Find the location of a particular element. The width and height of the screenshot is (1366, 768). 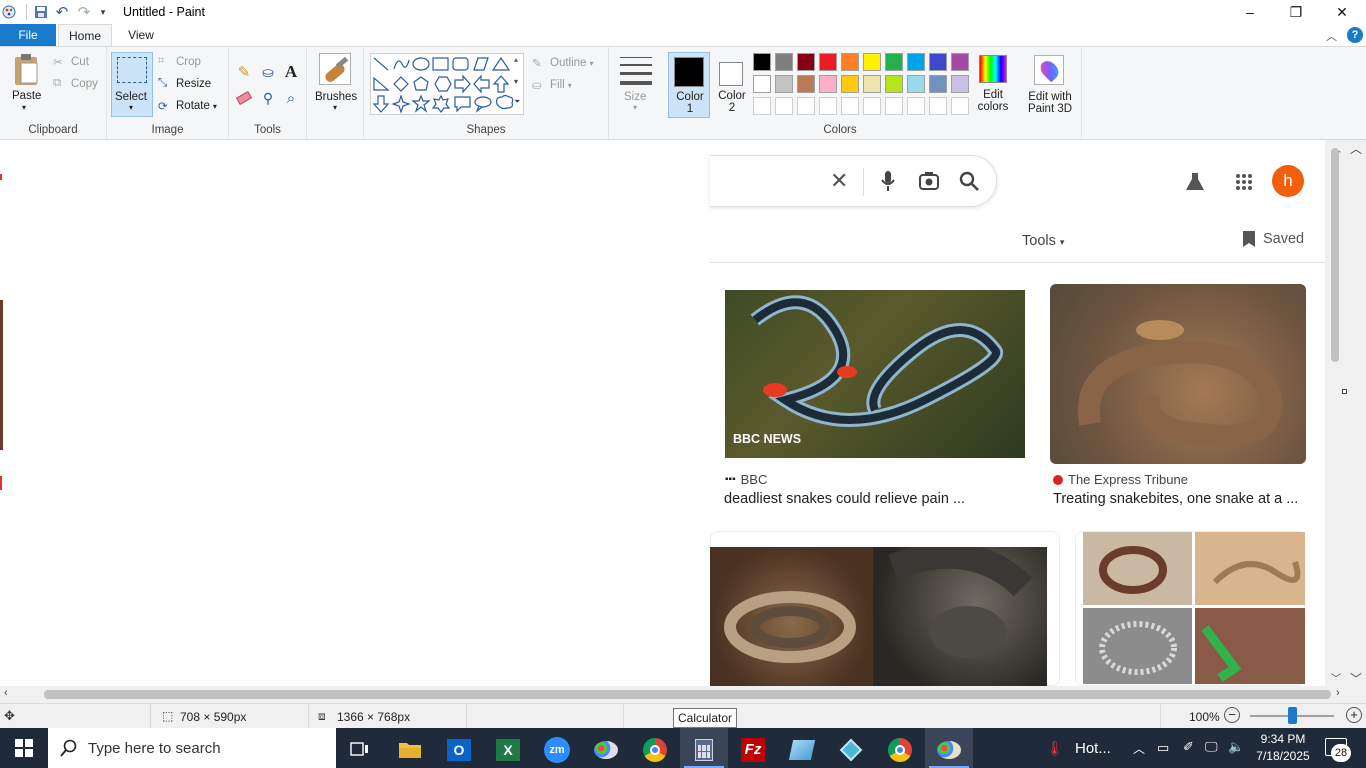

shapes-expand-icon: ⏷ is located at coordinates (517, 102).